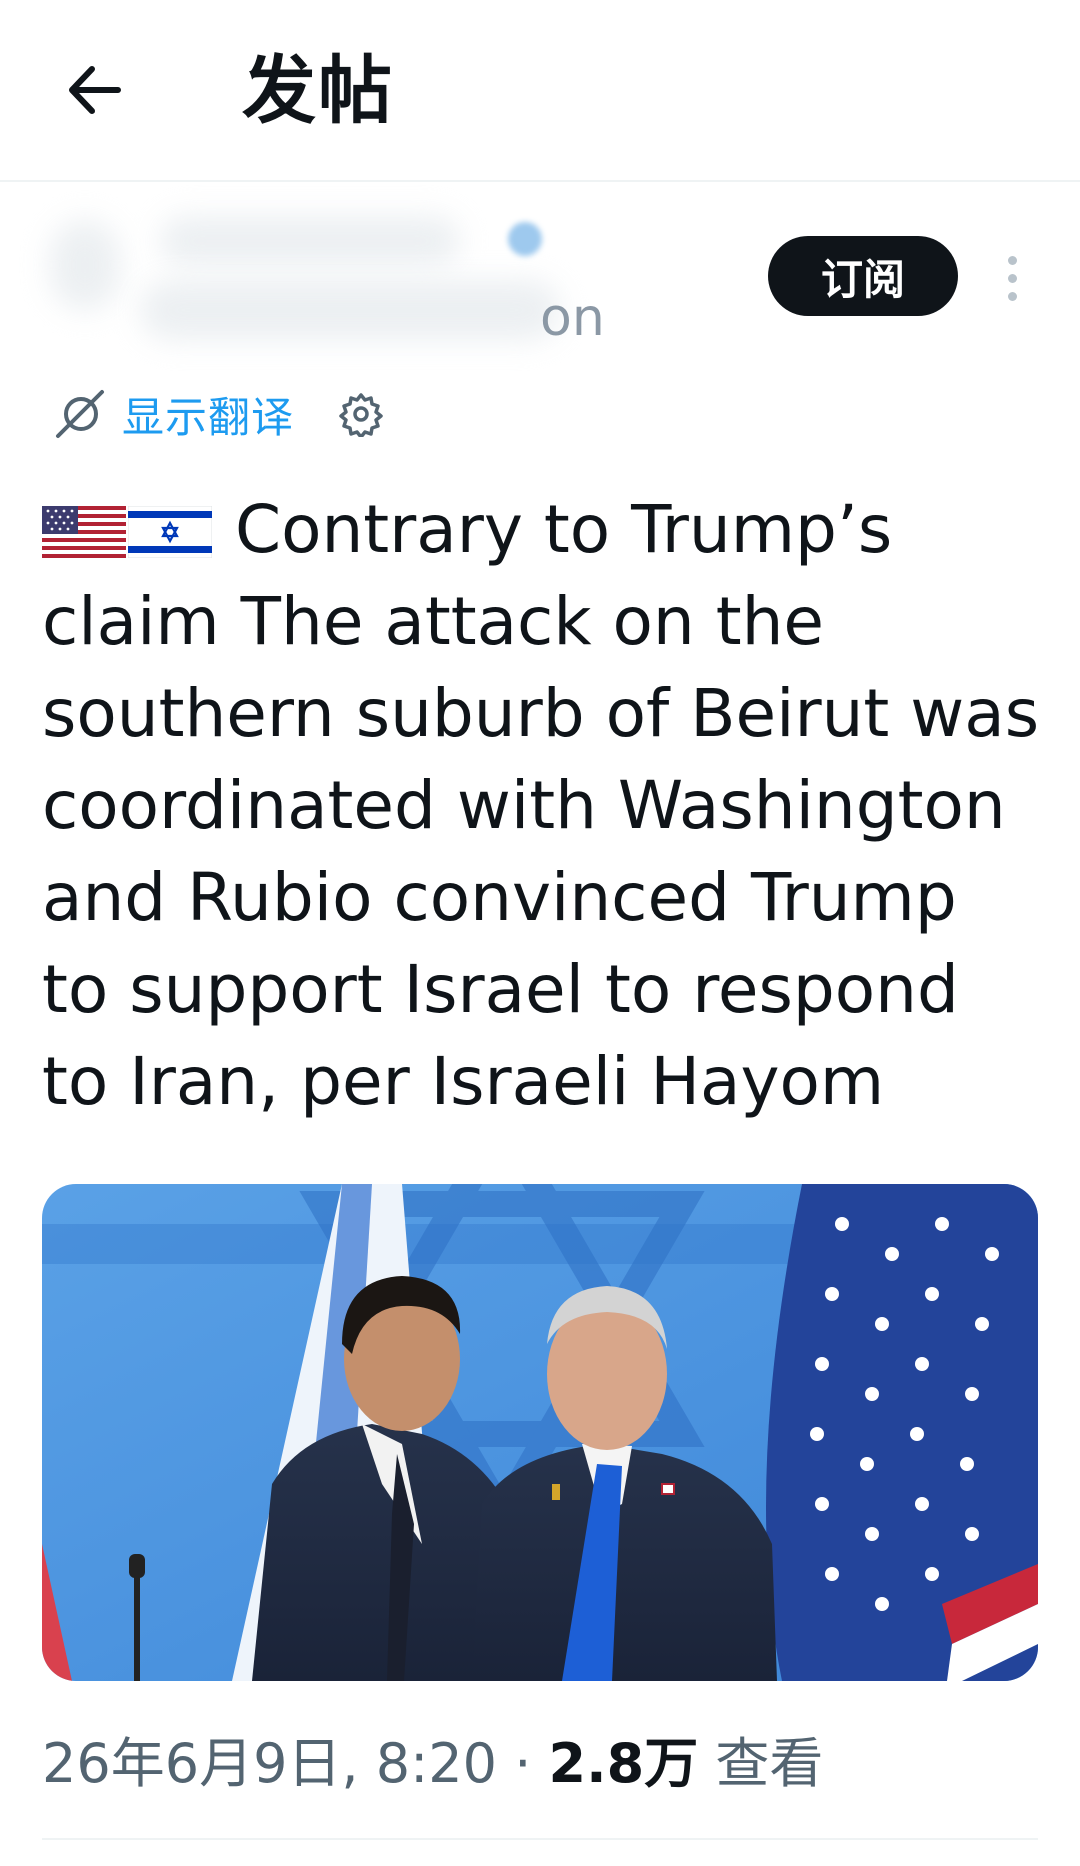 This screenshot has height=1866, width=1080. Describe the element at coordinates (572, 318) in the screenshot. I see `author-handle: on` at that location.